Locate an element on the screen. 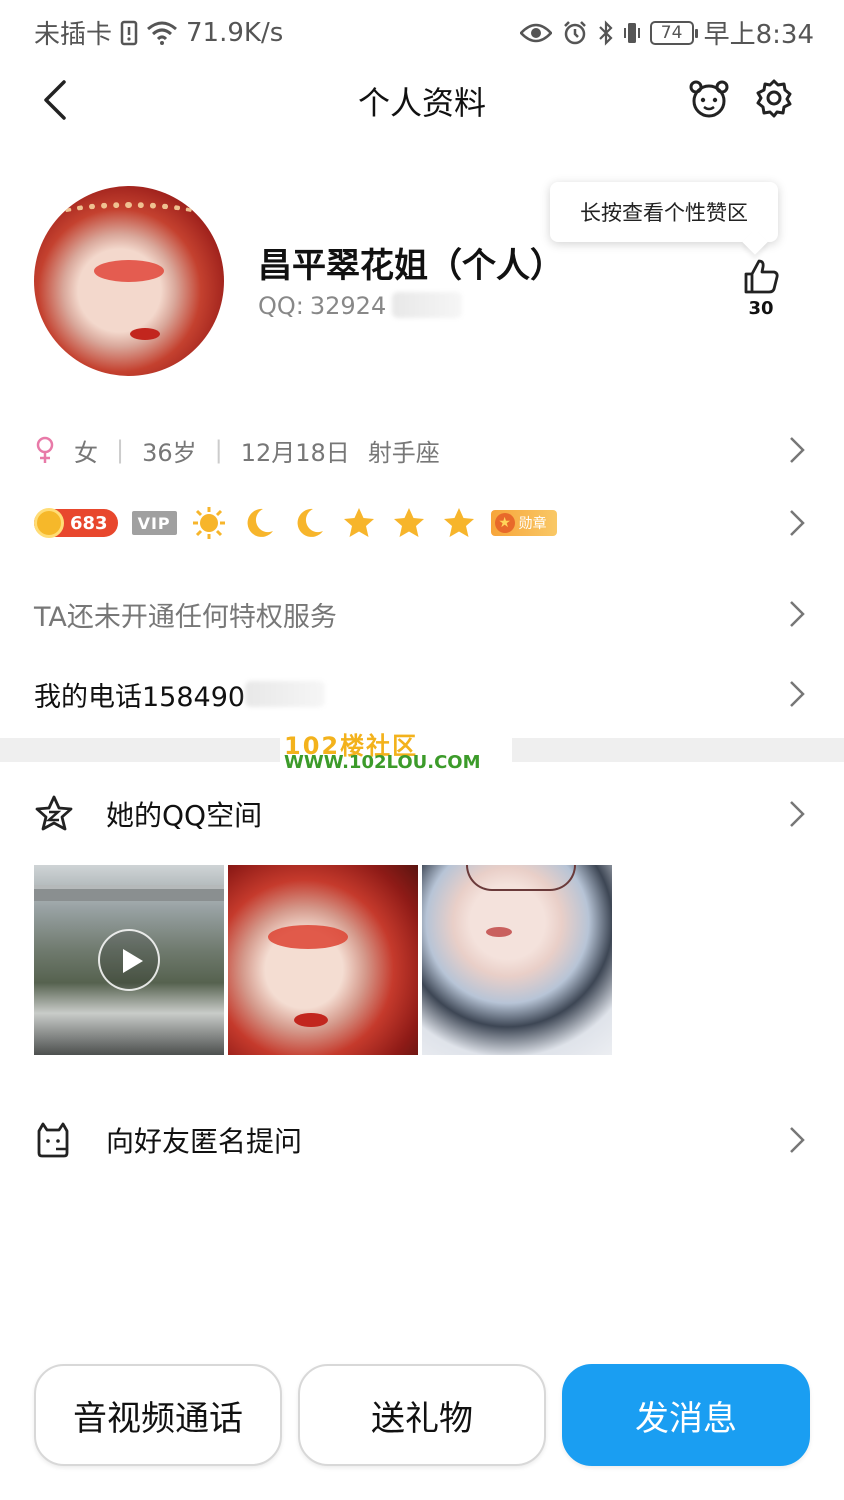  photo-glasses is located at coordinates (521, 878).